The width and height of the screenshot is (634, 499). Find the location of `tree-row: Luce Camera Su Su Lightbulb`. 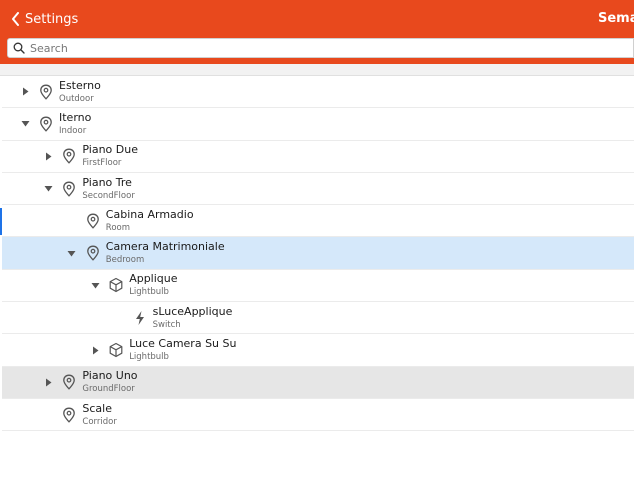

tree-row: Luce Camera Su Su Lightbulb is located at coordinates (318, 350).